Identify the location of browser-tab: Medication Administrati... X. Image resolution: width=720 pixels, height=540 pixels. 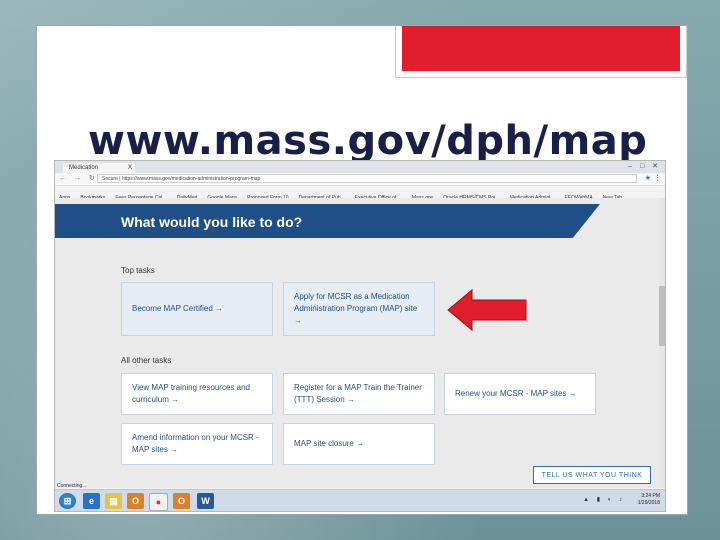
(99, 172).